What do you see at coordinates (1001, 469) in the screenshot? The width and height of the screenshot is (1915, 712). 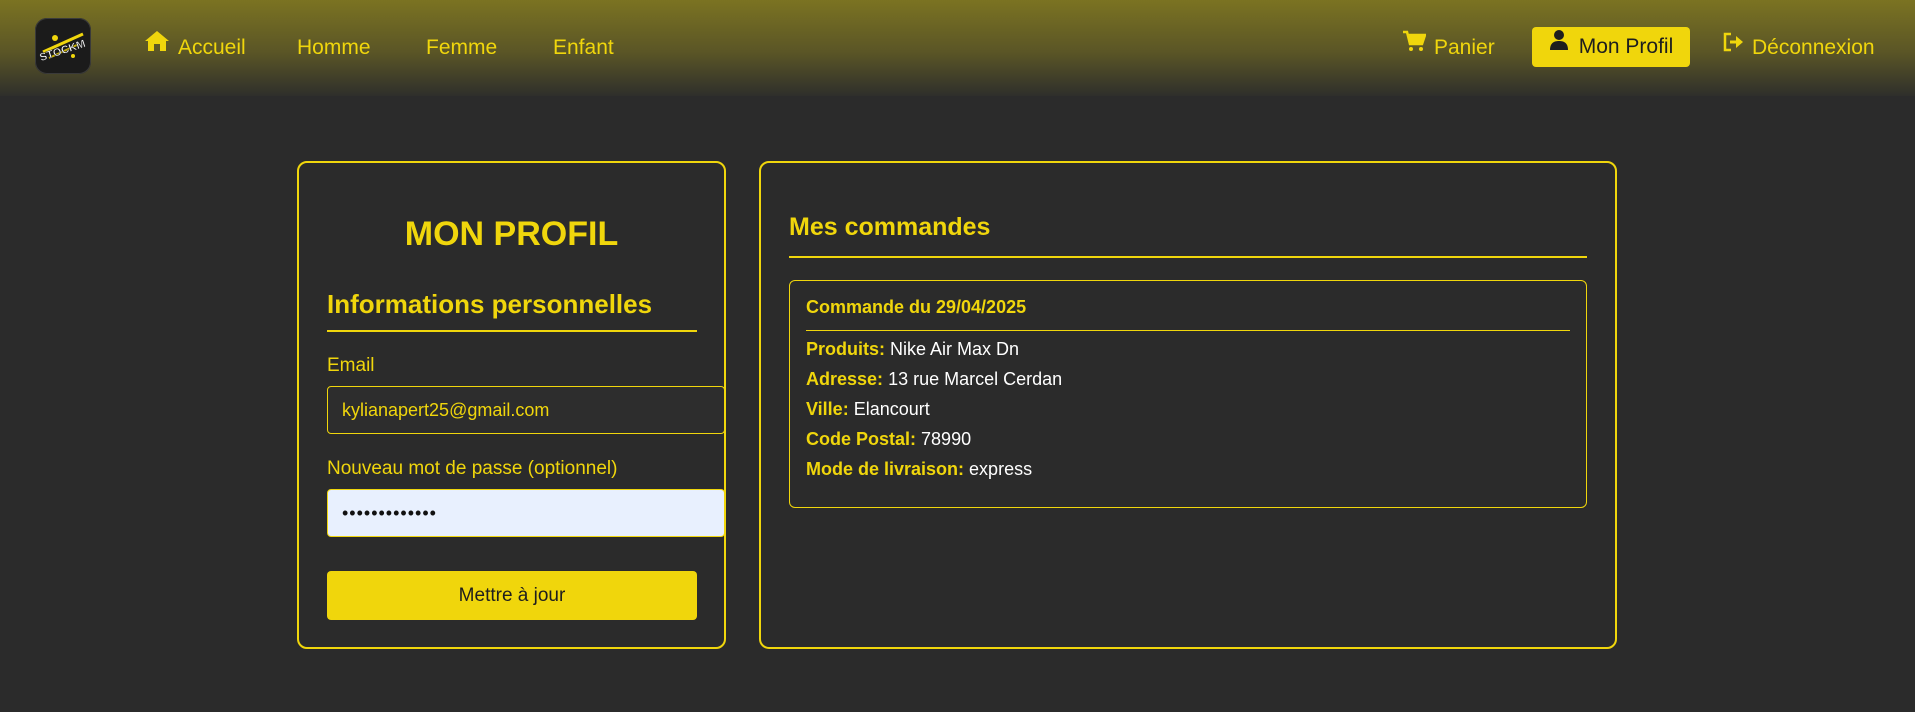 I see `order-delivery-value: express` at bounding box center [1001, 469].